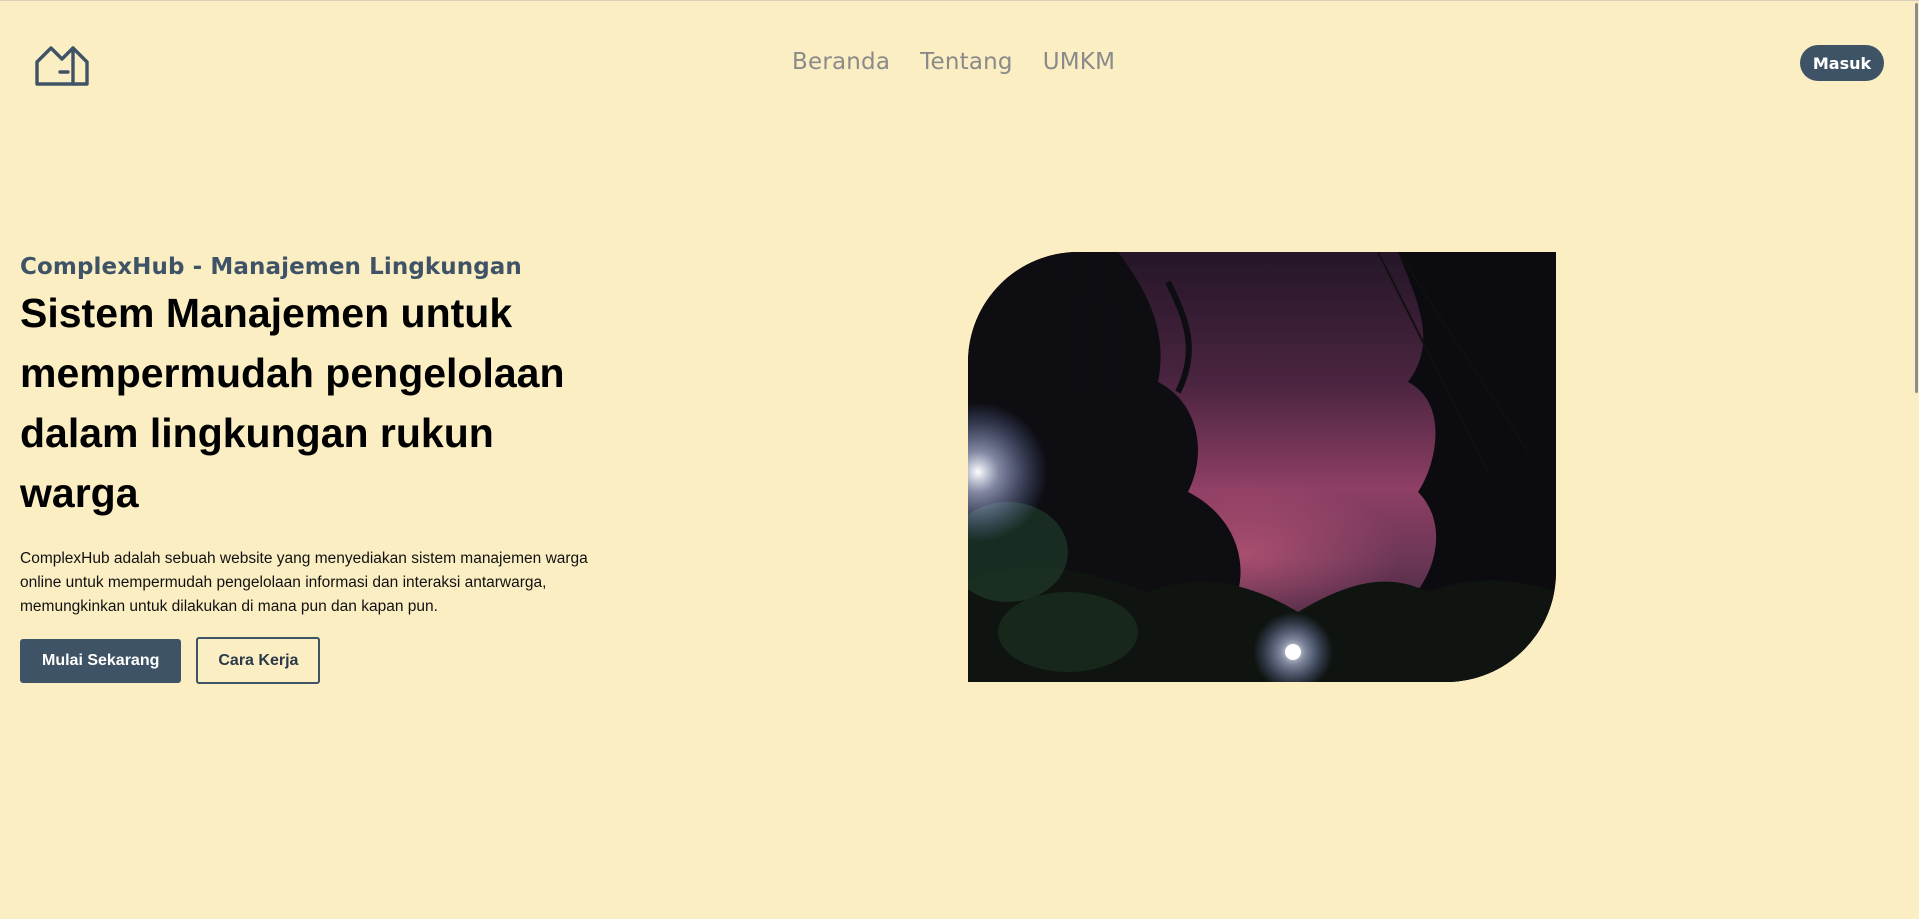 The height and width of the screenshot is (919, 1919). Describe the element at coordinates (271, 267) in the screenshot. I see `hero-eyebrow: ComplexHub - Manajemen Lingkungan` at that location.